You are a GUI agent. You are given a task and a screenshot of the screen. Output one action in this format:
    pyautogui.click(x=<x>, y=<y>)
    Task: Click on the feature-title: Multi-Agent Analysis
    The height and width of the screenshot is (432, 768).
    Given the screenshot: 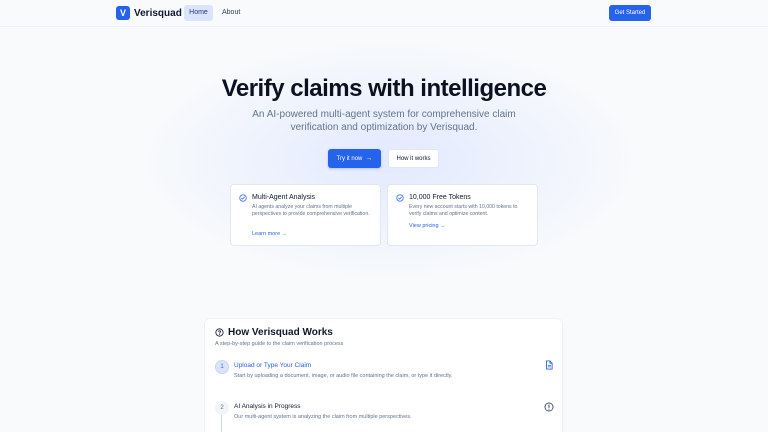 What is the action you would take?
    pyautogui.click(x=284, y=197)
    